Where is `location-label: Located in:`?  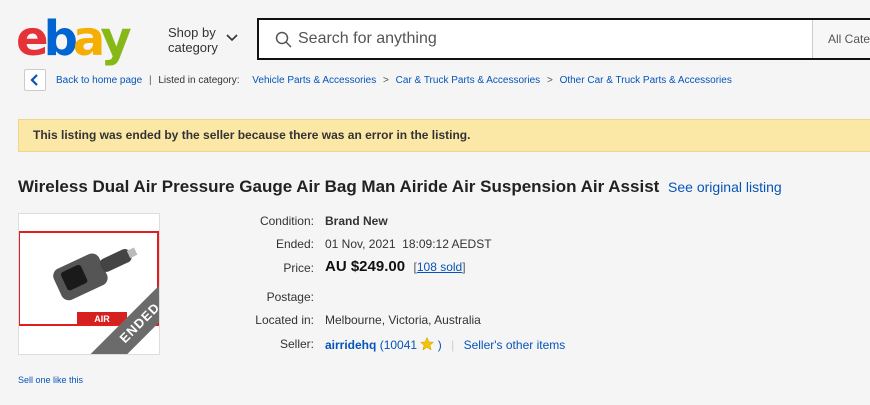
location-label: Located in: is located at coordinates (284, 320).